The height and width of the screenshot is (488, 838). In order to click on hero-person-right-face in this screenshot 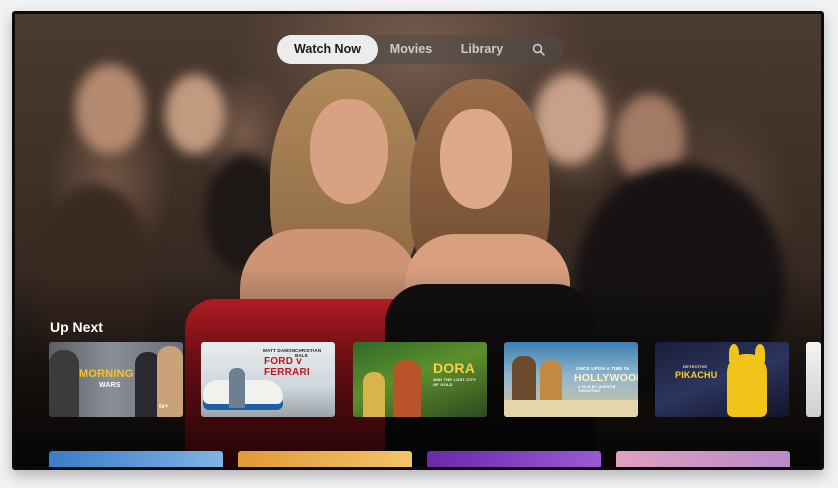, I will do `click(476, 159)`.